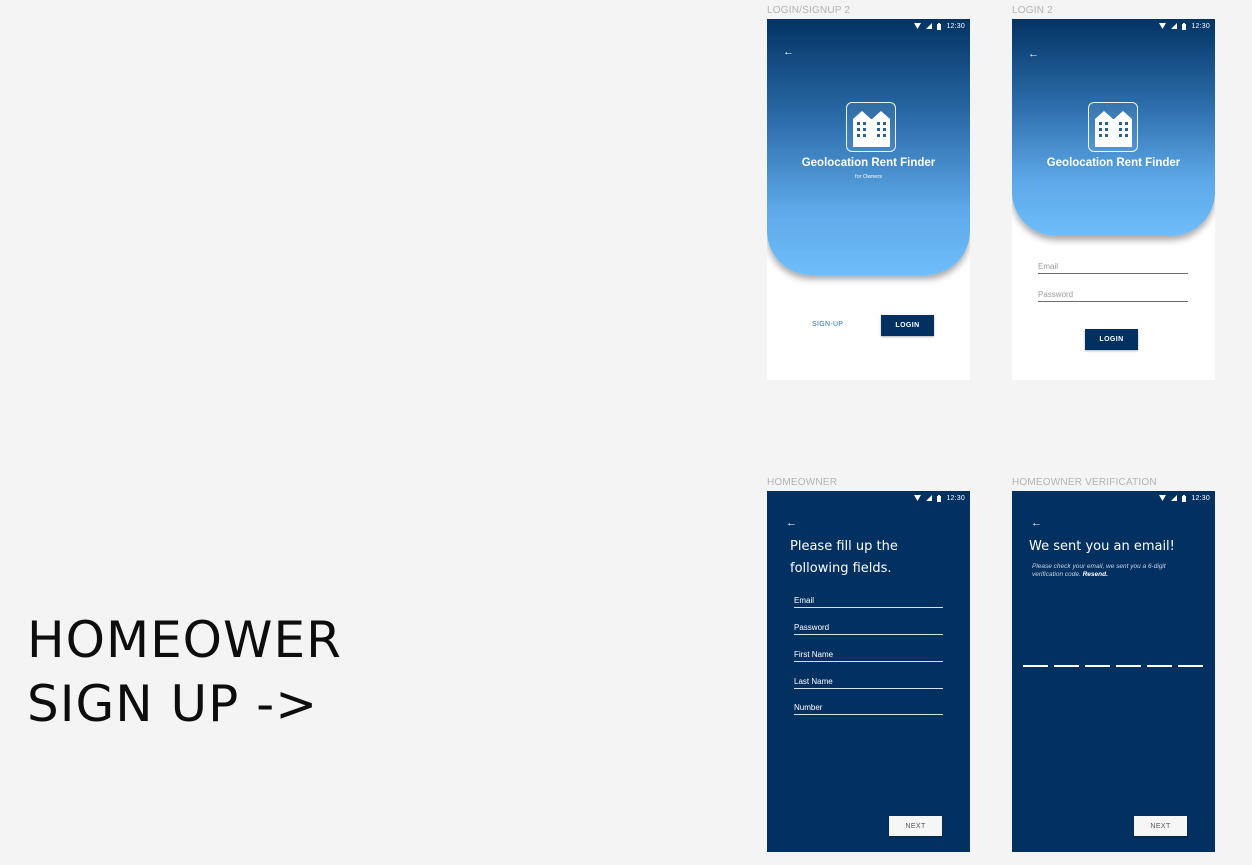 The height and width of the screenshot is (865, 1252). Describe the element at coordinates (809, 10) in the screenshot. I see `frame-label-login-signup: LOGIN/SIGNUP 2` at that location.